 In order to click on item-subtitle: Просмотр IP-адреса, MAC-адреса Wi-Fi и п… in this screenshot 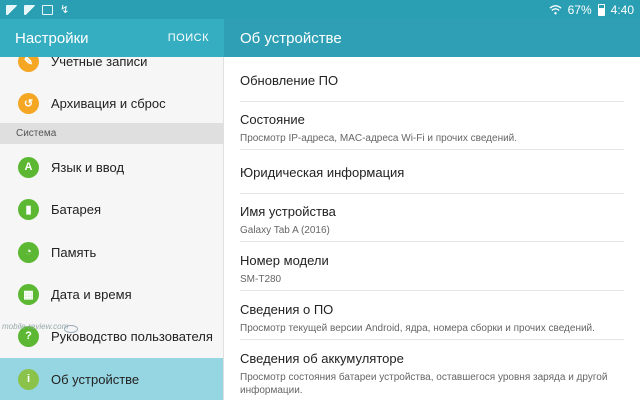, I will do `click(379, 138)`.